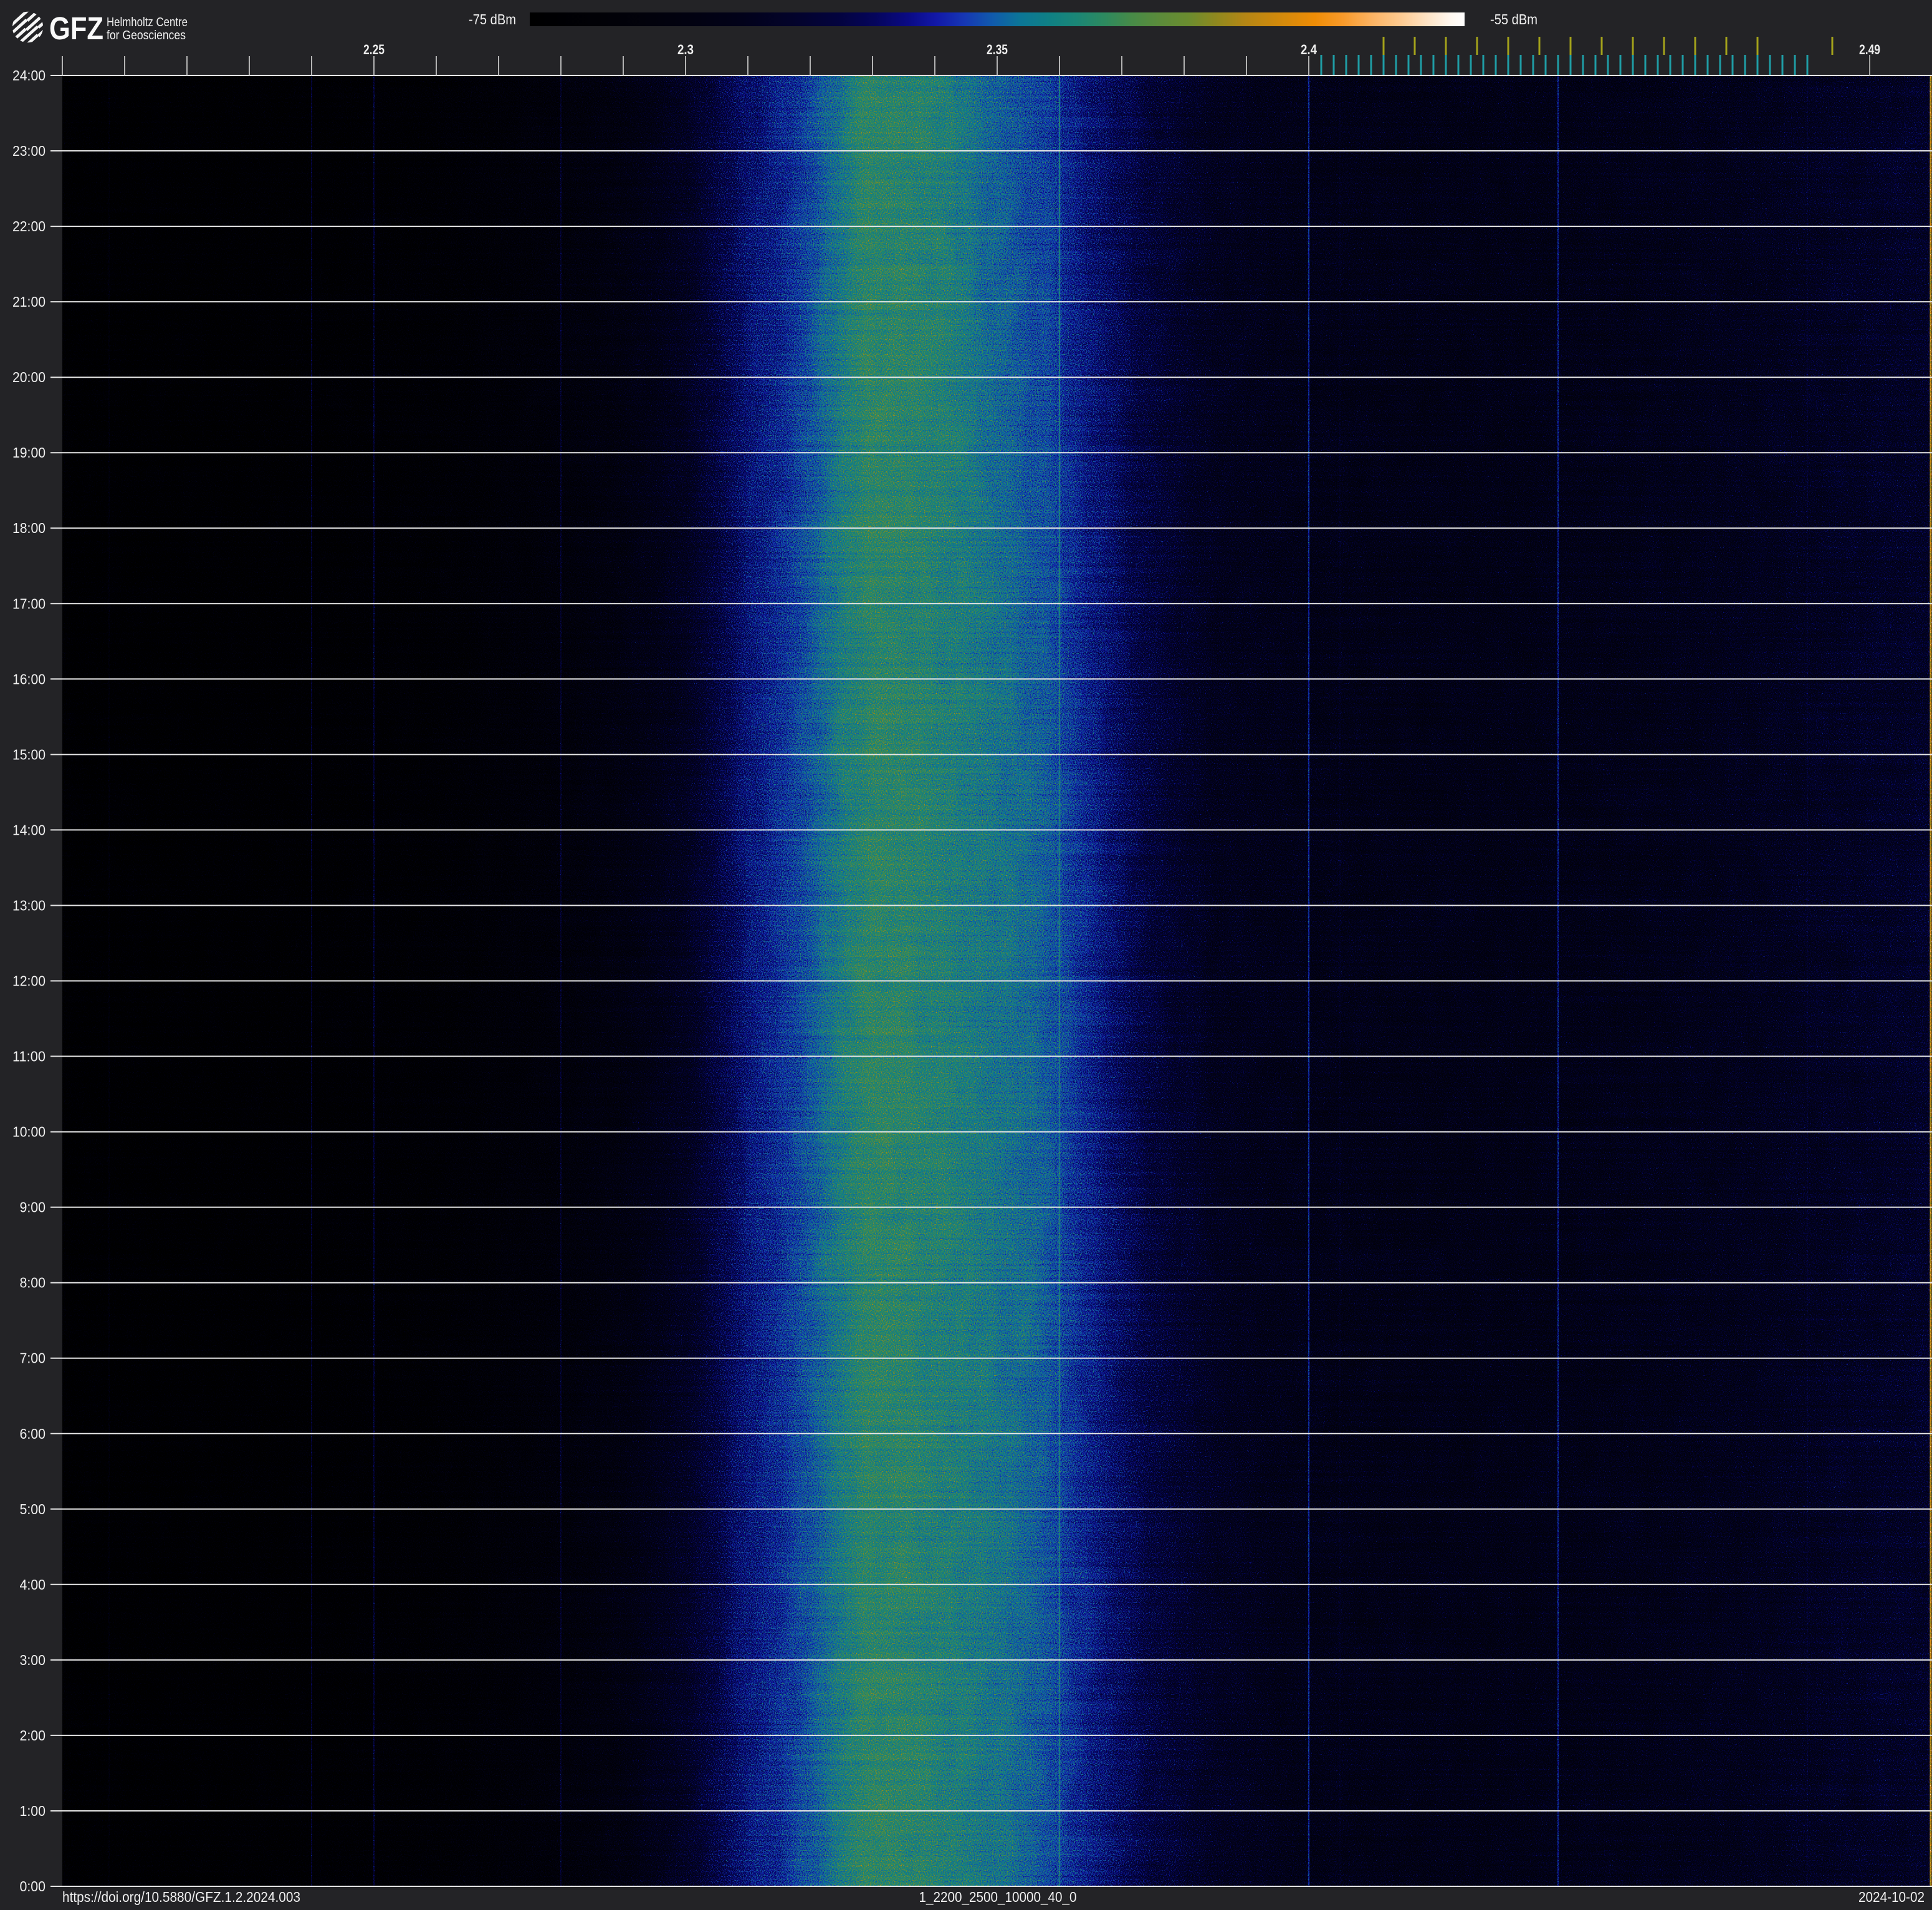 The height and width of the screenshot is (1910, 1932). I want to click on svg-text: 3:00, so click(33, 1660).